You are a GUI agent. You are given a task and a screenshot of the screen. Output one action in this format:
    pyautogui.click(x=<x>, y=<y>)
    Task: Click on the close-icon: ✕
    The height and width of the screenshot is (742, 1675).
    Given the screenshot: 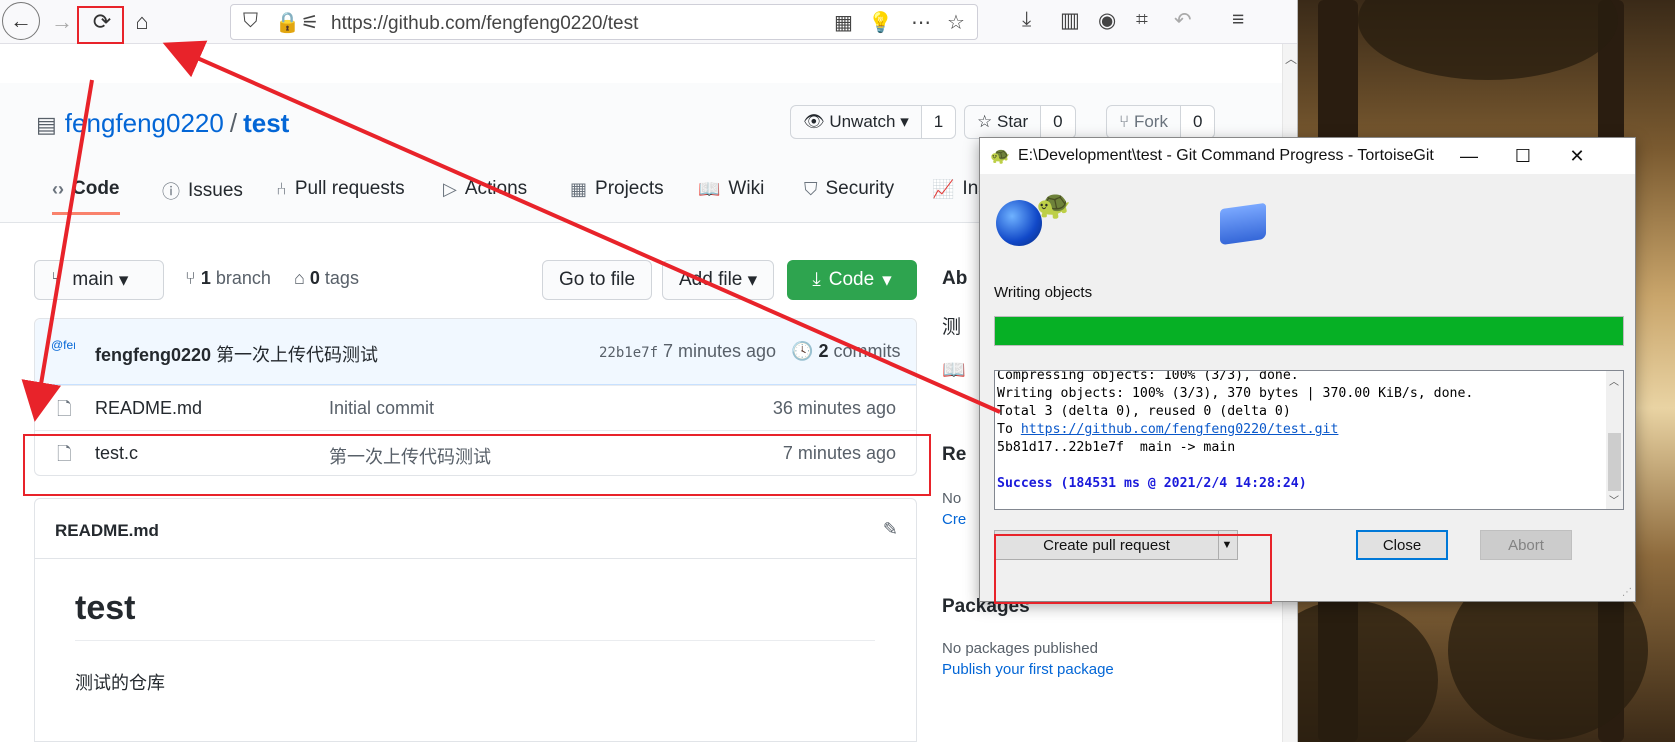 What is the action you would take?
    pyautogui.click(x=1577, y=156)
    